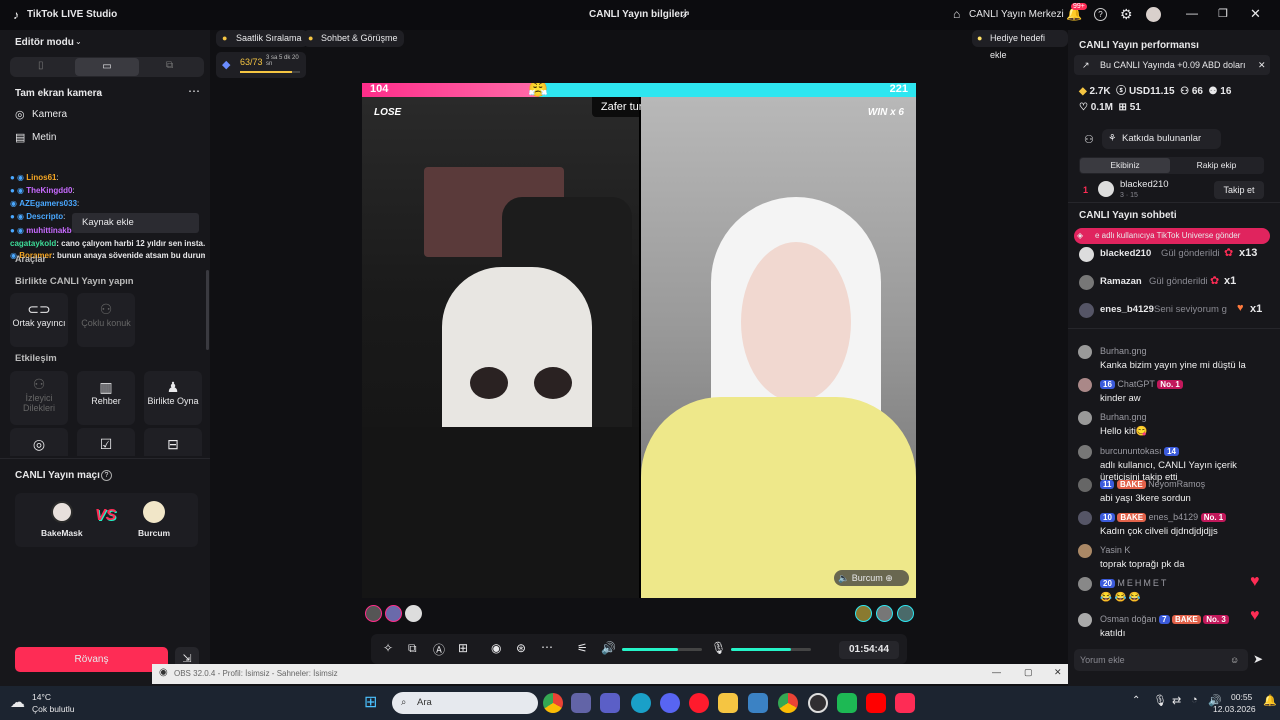 The image size is (1280, 720). Describe the element at coordinates (1020, 45) in the screenshot. I see `gift-goal-button: ● Hediye hedefi ekle` at that location.